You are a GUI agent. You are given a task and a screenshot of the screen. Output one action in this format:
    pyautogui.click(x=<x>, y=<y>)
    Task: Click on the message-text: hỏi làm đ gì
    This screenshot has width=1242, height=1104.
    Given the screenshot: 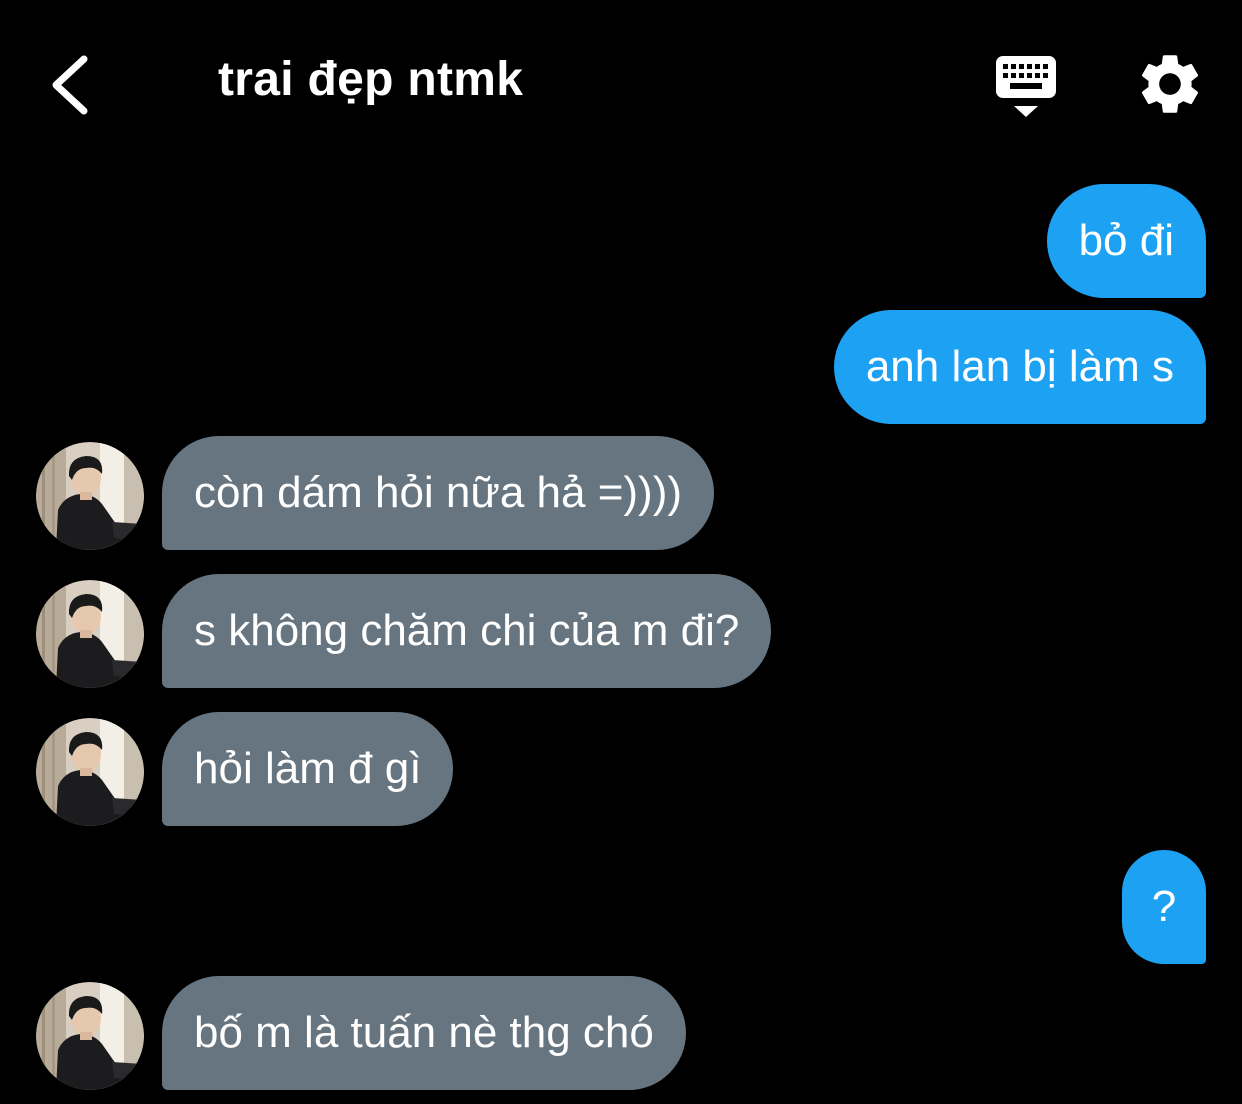 What is the action you would take?
    pyautogui.click(x=308, y=768)
    